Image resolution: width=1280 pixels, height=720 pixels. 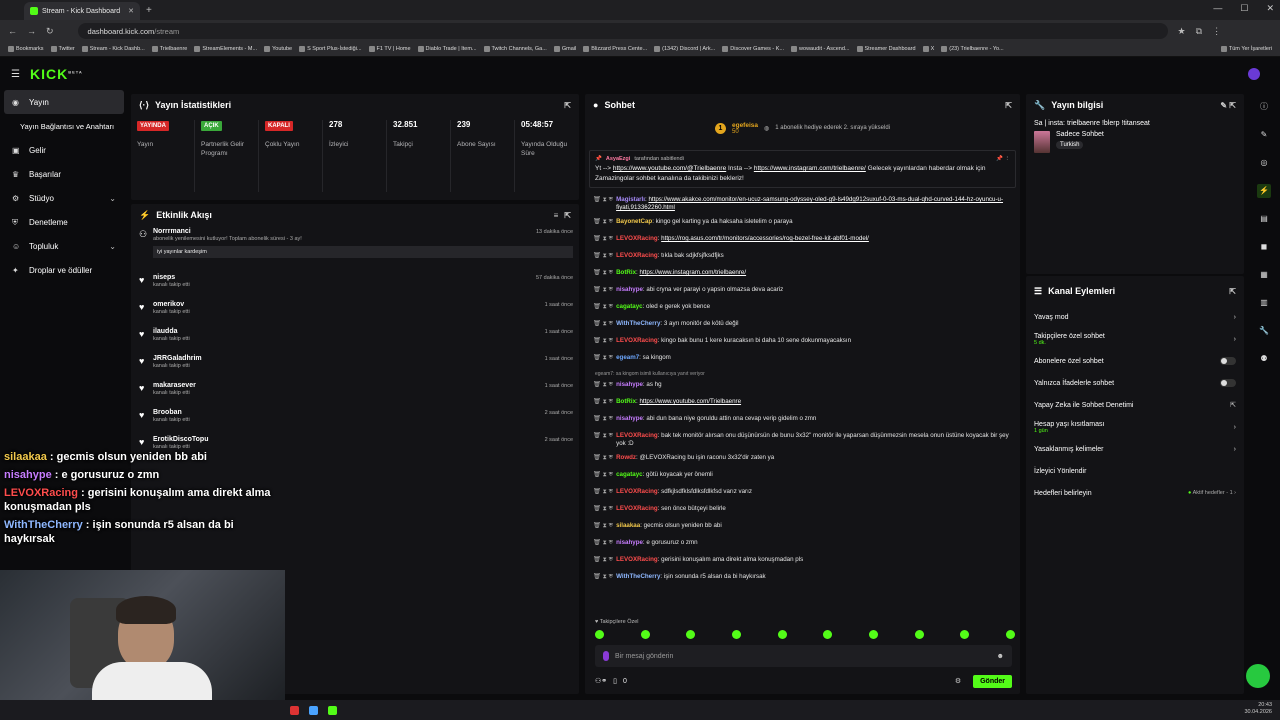 What do you see at coordinates (1264, 275) in the screenshot?
I see `grid-icon: ▦` at bounding box center [1264, 275].